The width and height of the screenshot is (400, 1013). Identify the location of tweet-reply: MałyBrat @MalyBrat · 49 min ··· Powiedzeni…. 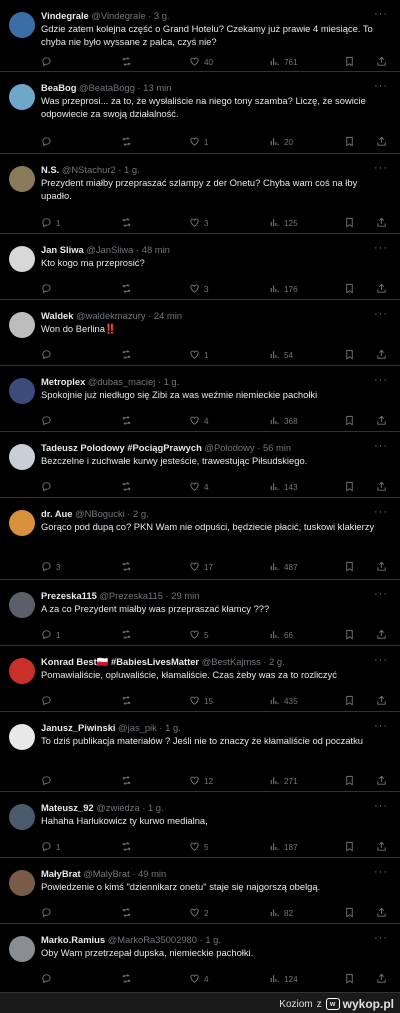
(200, 891).